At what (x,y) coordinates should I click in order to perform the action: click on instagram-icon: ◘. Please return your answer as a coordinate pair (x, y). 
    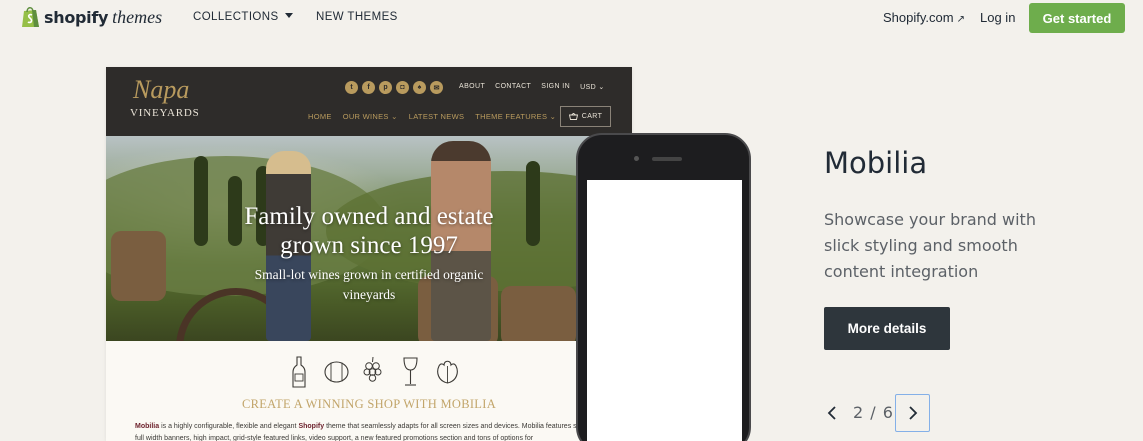
    Looking at the image, I should click on (402, 87).